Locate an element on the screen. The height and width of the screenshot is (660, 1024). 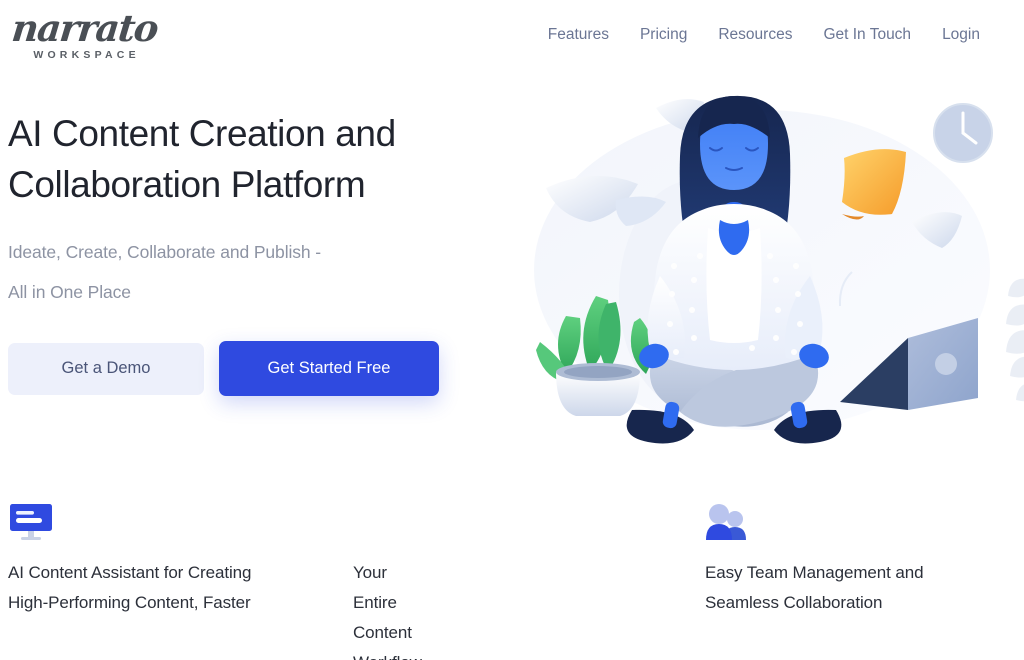
hero-cta-group: Get a Demo Get Started Free is located at coordinates (243, 368).